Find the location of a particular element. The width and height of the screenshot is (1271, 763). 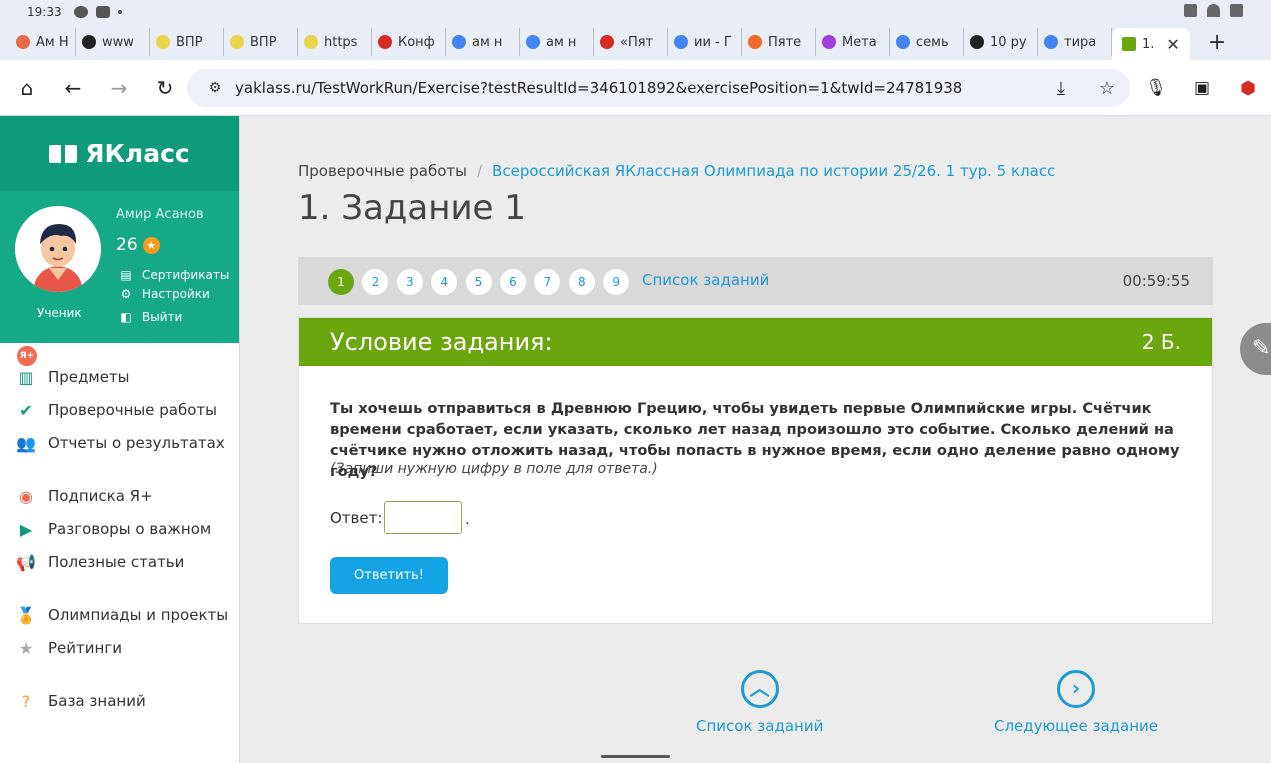

question-number-7: 7 is located at coordinates (547, 282).